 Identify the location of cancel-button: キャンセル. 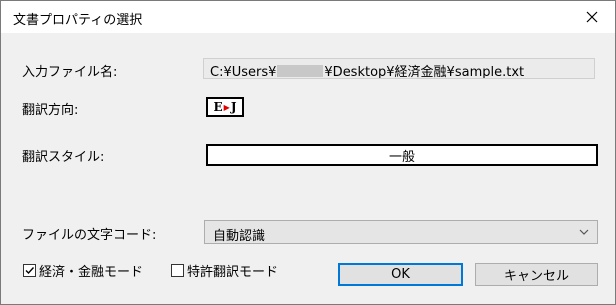
(536, 274).